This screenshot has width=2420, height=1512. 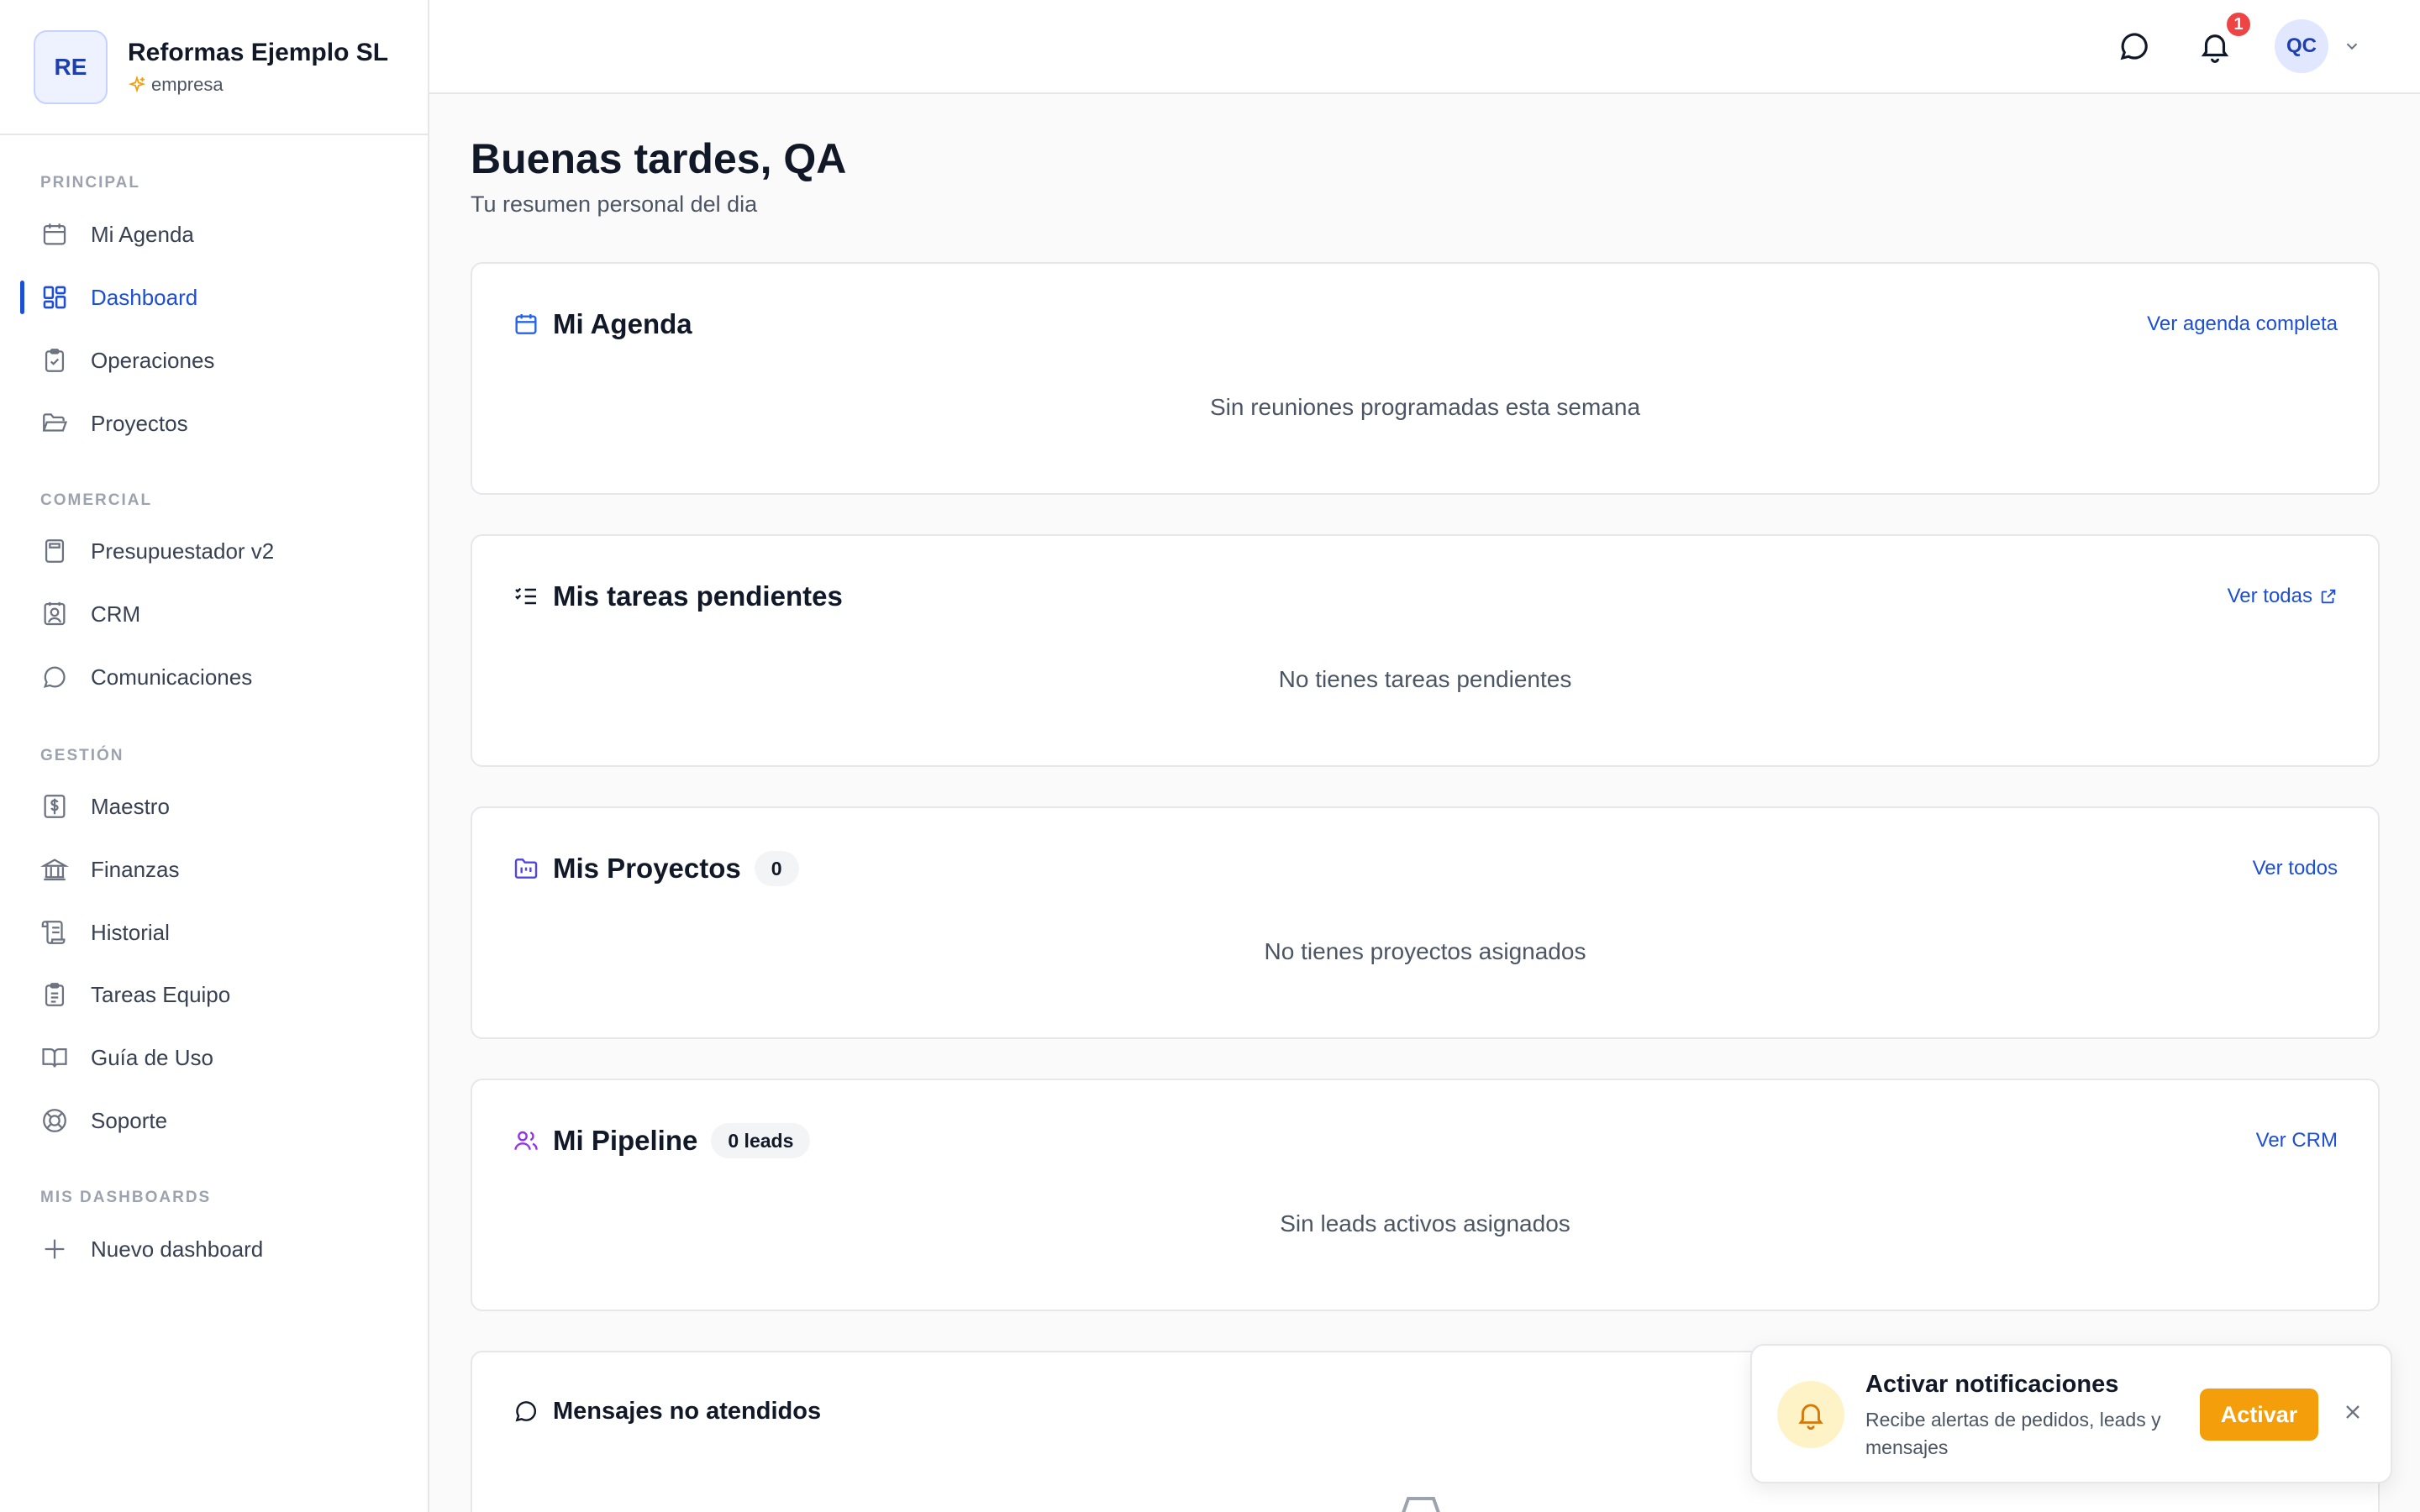 What do you see at coordinates (777, 868) in the screenshot?
I see `projects-count-badge: 0` at bounding box center [777, 868].